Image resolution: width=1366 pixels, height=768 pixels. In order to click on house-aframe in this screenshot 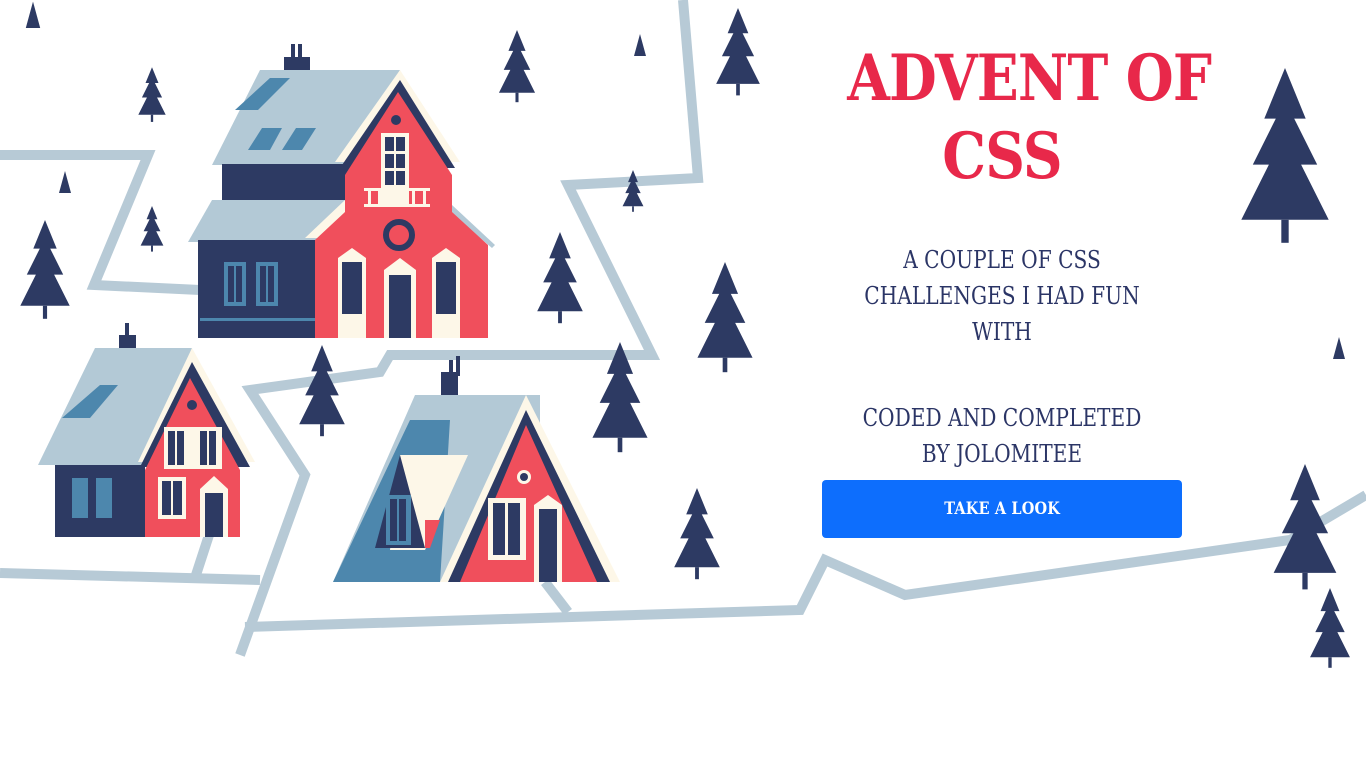, I will do `click(476, 469)`.